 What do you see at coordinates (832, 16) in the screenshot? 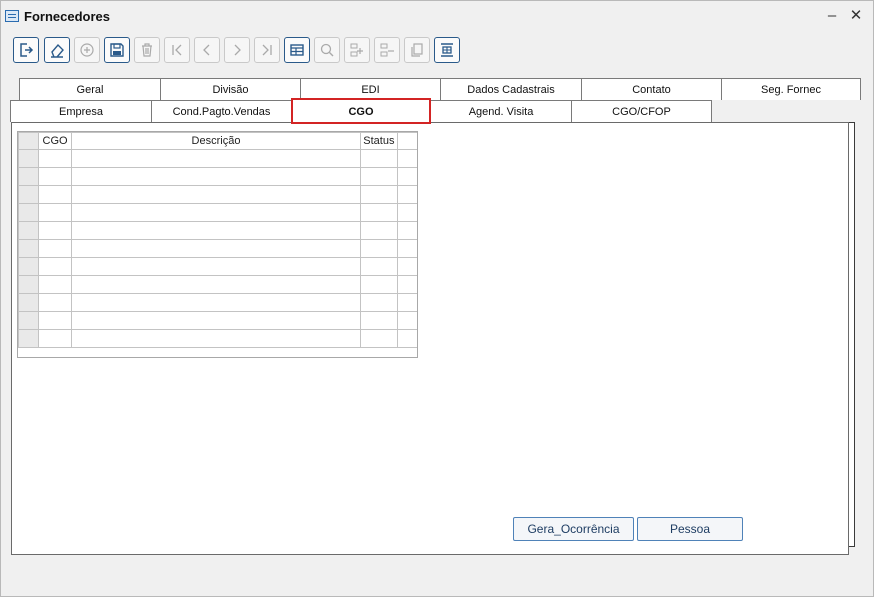
I see `minimize-button: –` at bounding box center [832, 16].